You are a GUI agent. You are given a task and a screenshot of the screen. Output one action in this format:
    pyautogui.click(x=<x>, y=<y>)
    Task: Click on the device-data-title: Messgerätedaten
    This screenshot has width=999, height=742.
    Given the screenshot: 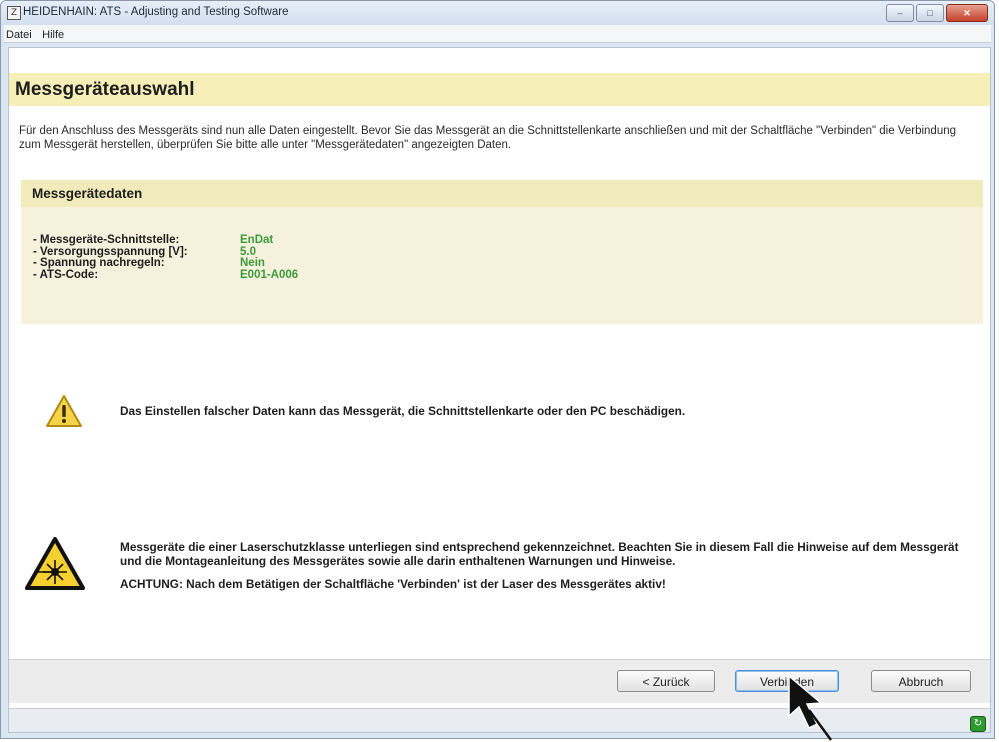 What is the action you would take?
    pyautogui.click(x=87, y=193)
    